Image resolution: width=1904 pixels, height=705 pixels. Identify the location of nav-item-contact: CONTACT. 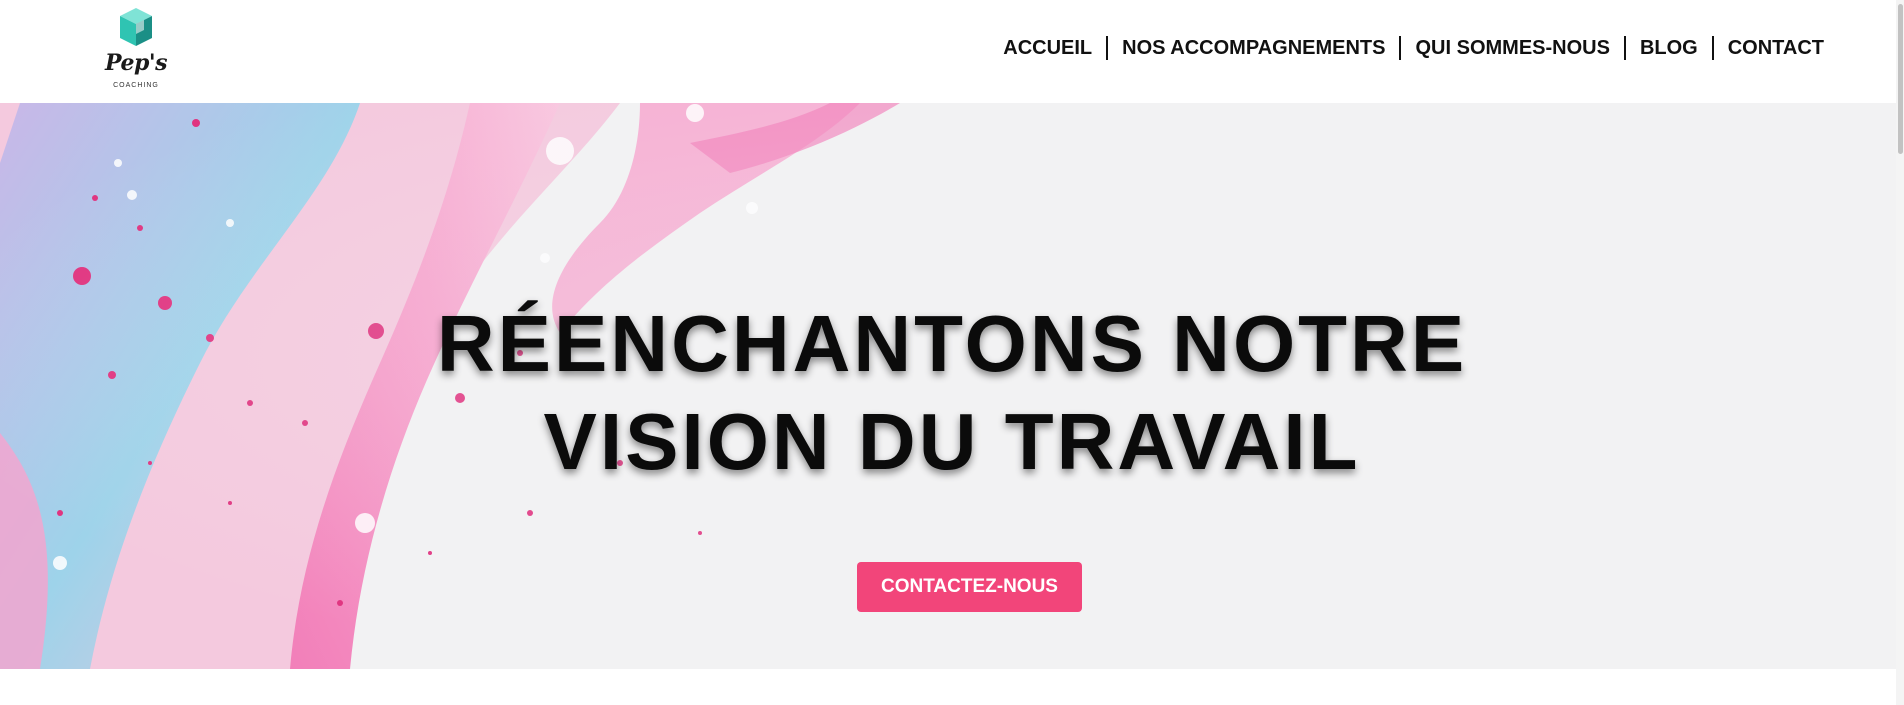
(1776, 48).